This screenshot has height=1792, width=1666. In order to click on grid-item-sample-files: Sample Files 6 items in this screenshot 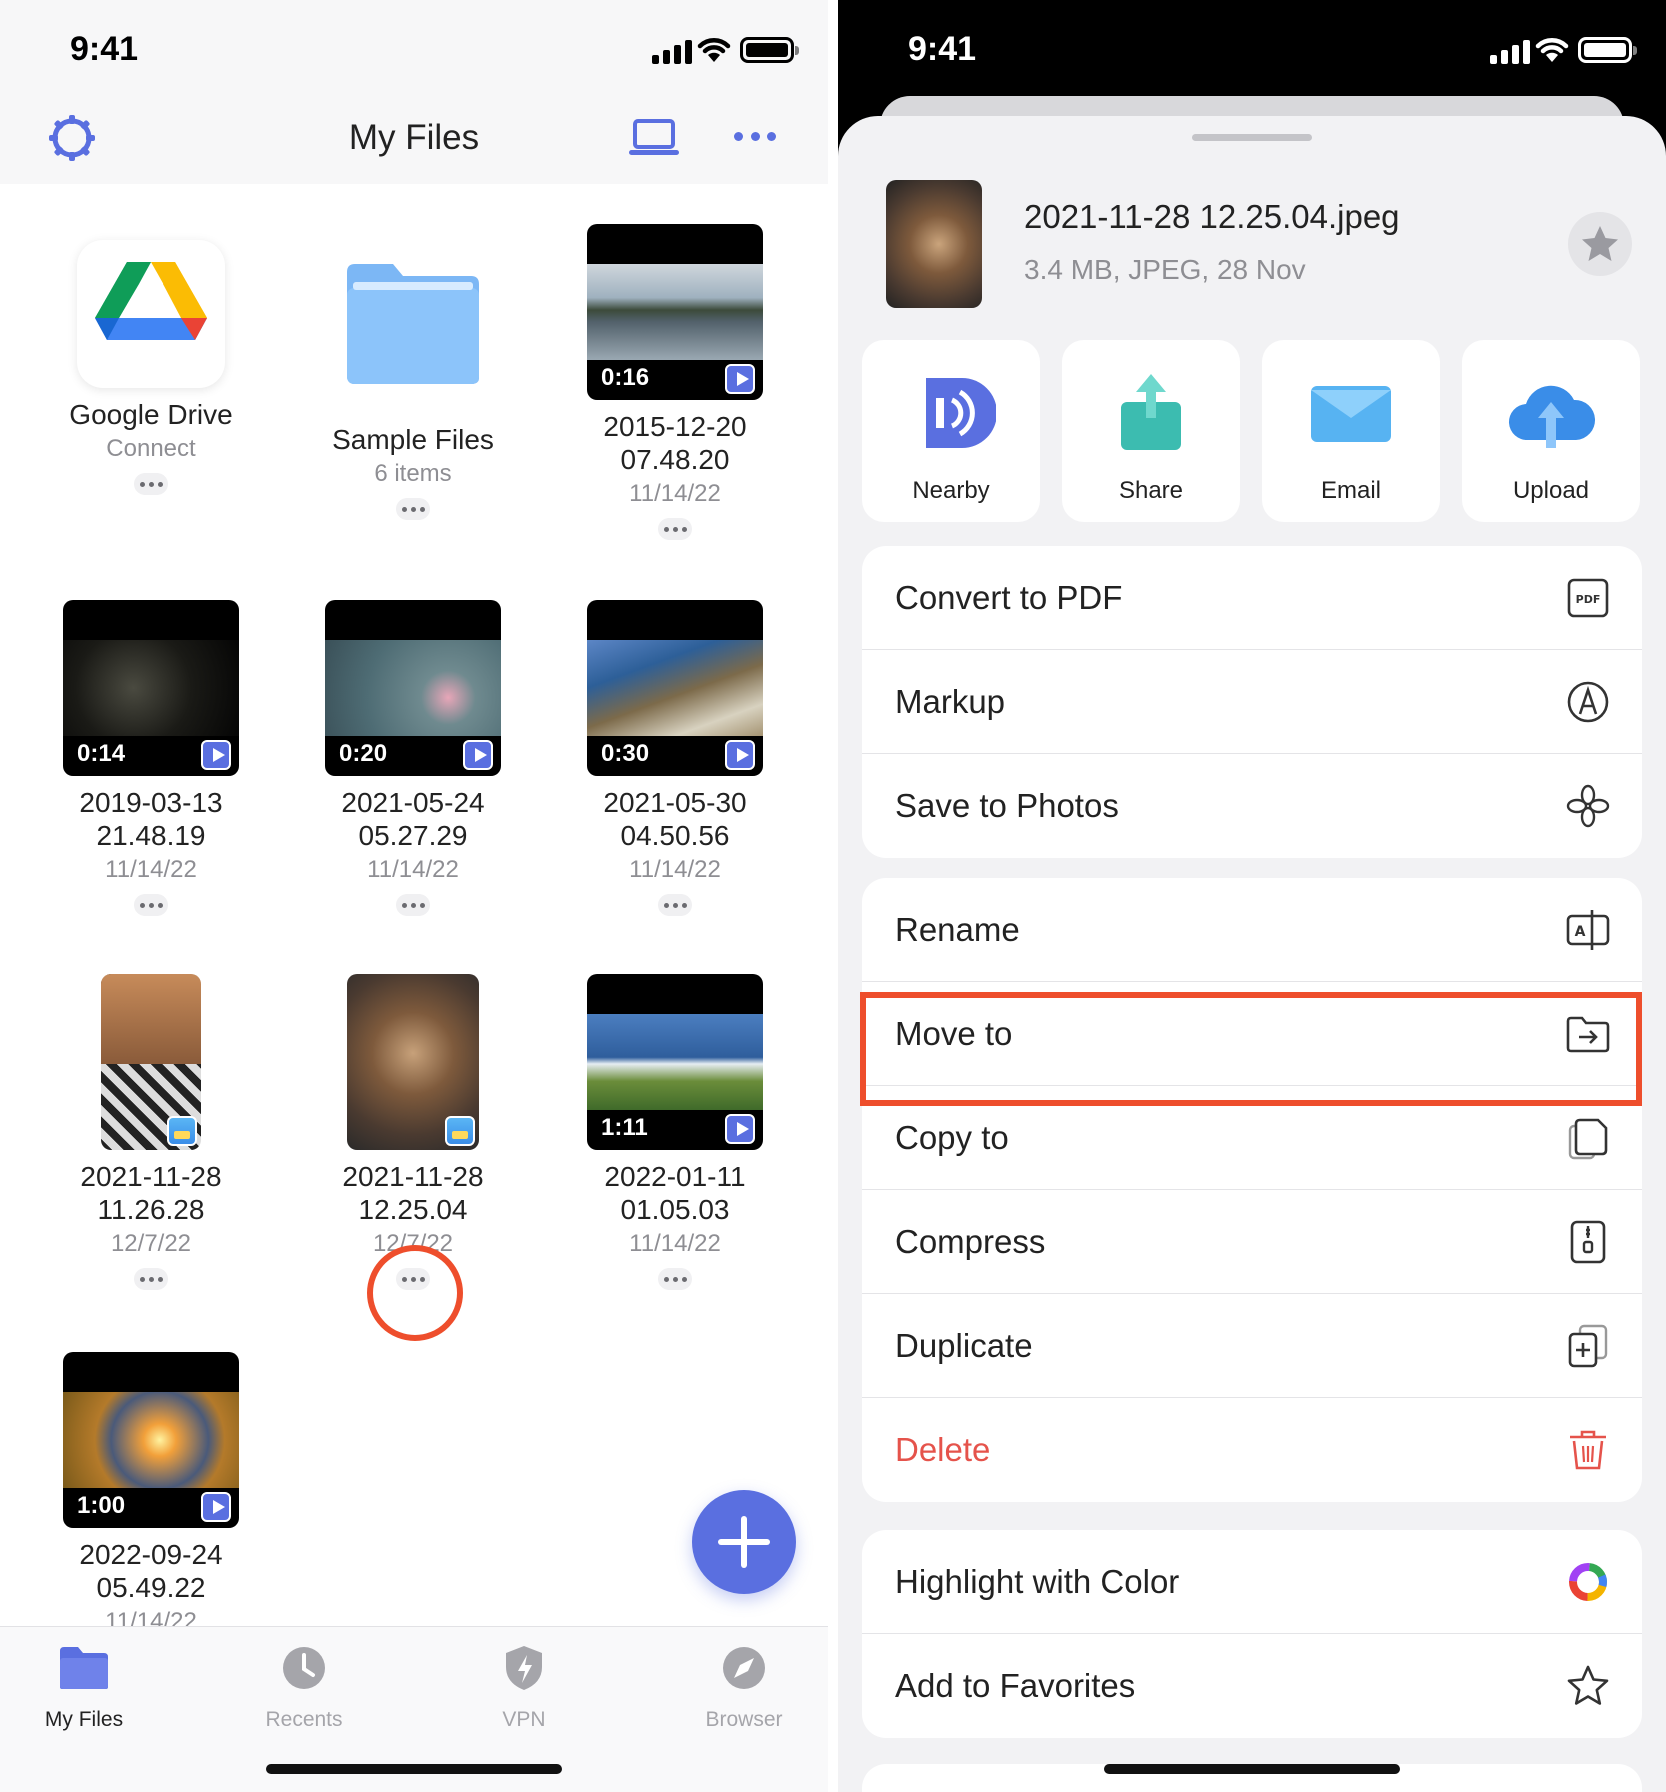, I will do `click(413, 380)`.